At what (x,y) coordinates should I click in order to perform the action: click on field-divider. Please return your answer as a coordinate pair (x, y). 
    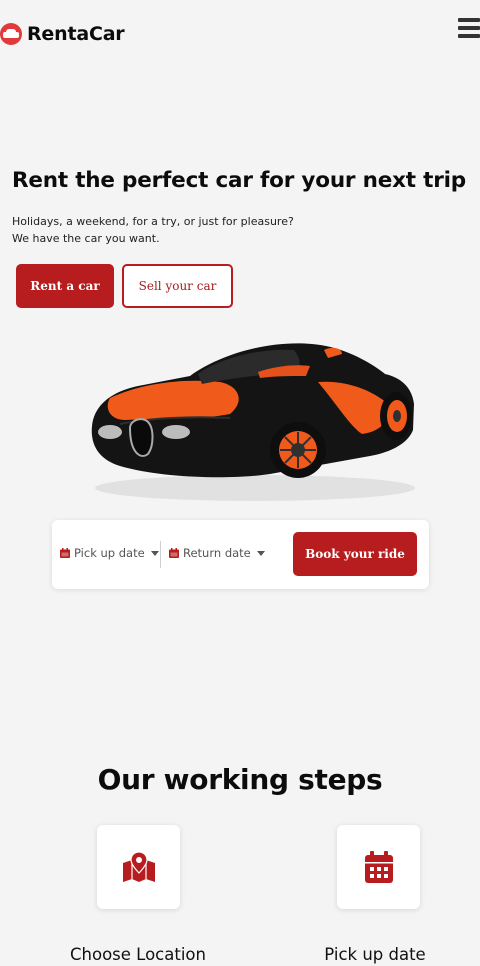
    Looking at the image, I should click on (160, 554).